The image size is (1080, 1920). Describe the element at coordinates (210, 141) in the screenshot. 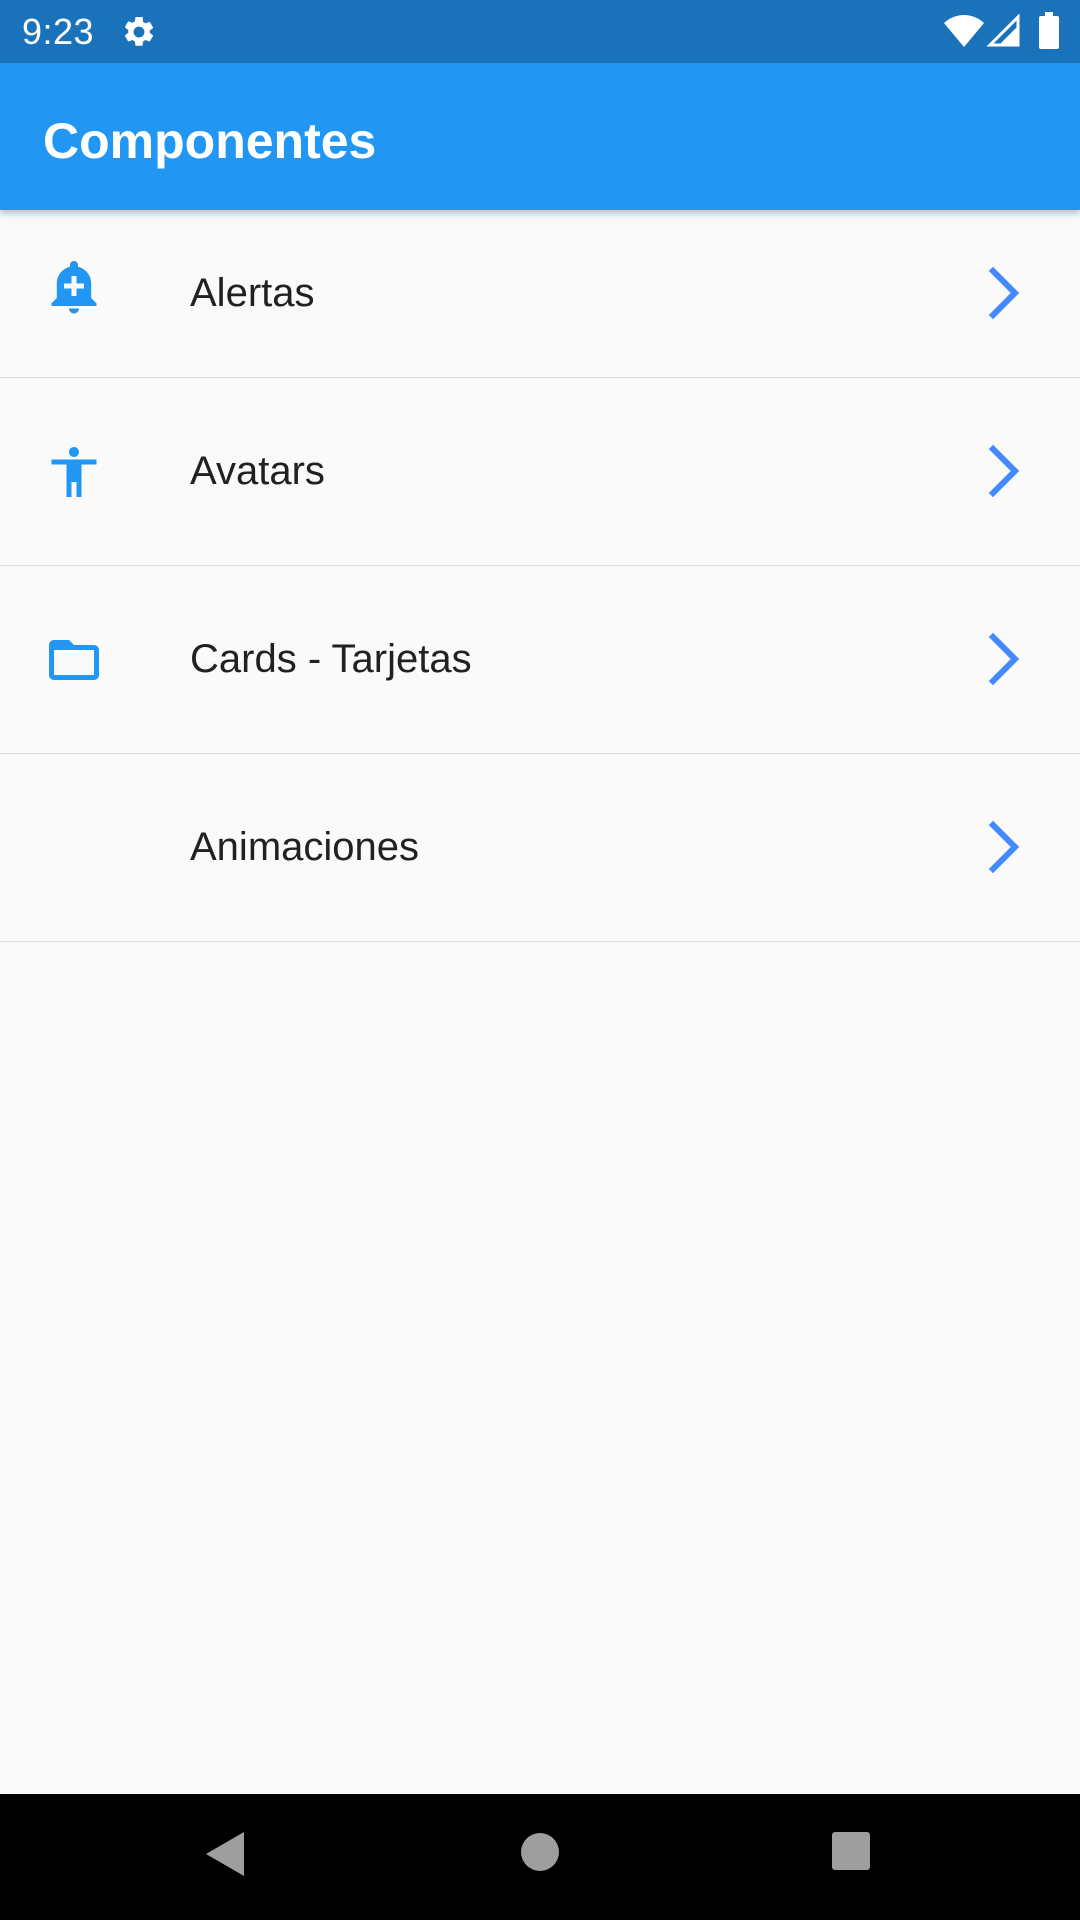

I see `page-title: Componentes` at that location.